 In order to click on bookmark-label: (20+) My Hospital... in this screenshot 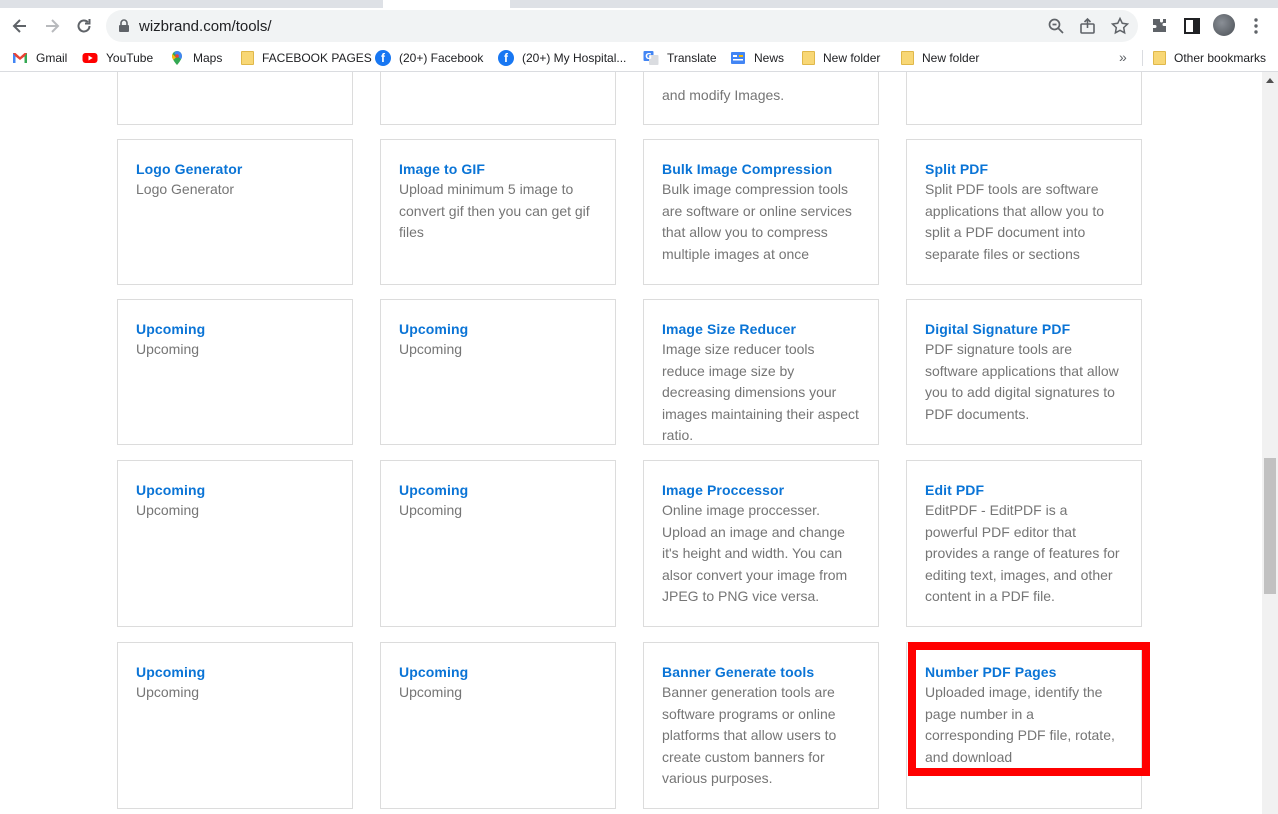, I will do `click(574, 58)`.